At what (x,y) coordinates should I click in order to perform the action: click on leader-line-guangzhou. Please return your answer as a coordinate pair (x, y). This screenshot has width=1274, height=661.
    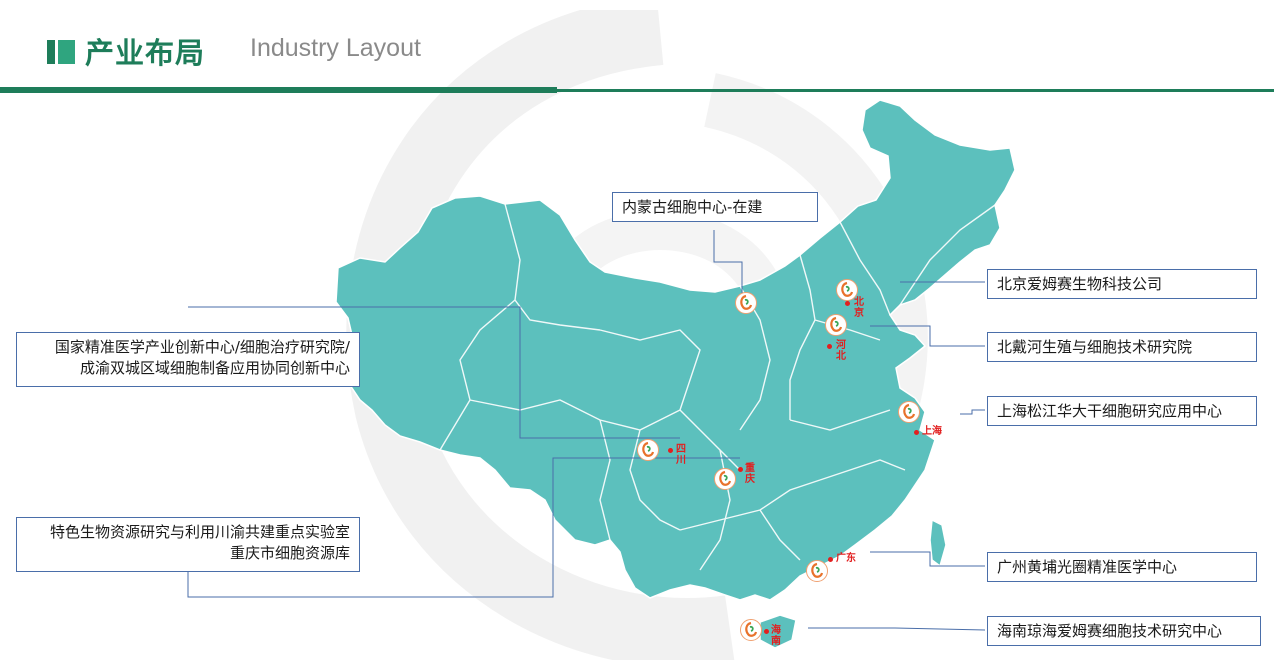
    Looking at the image, I should click on (927, 559).